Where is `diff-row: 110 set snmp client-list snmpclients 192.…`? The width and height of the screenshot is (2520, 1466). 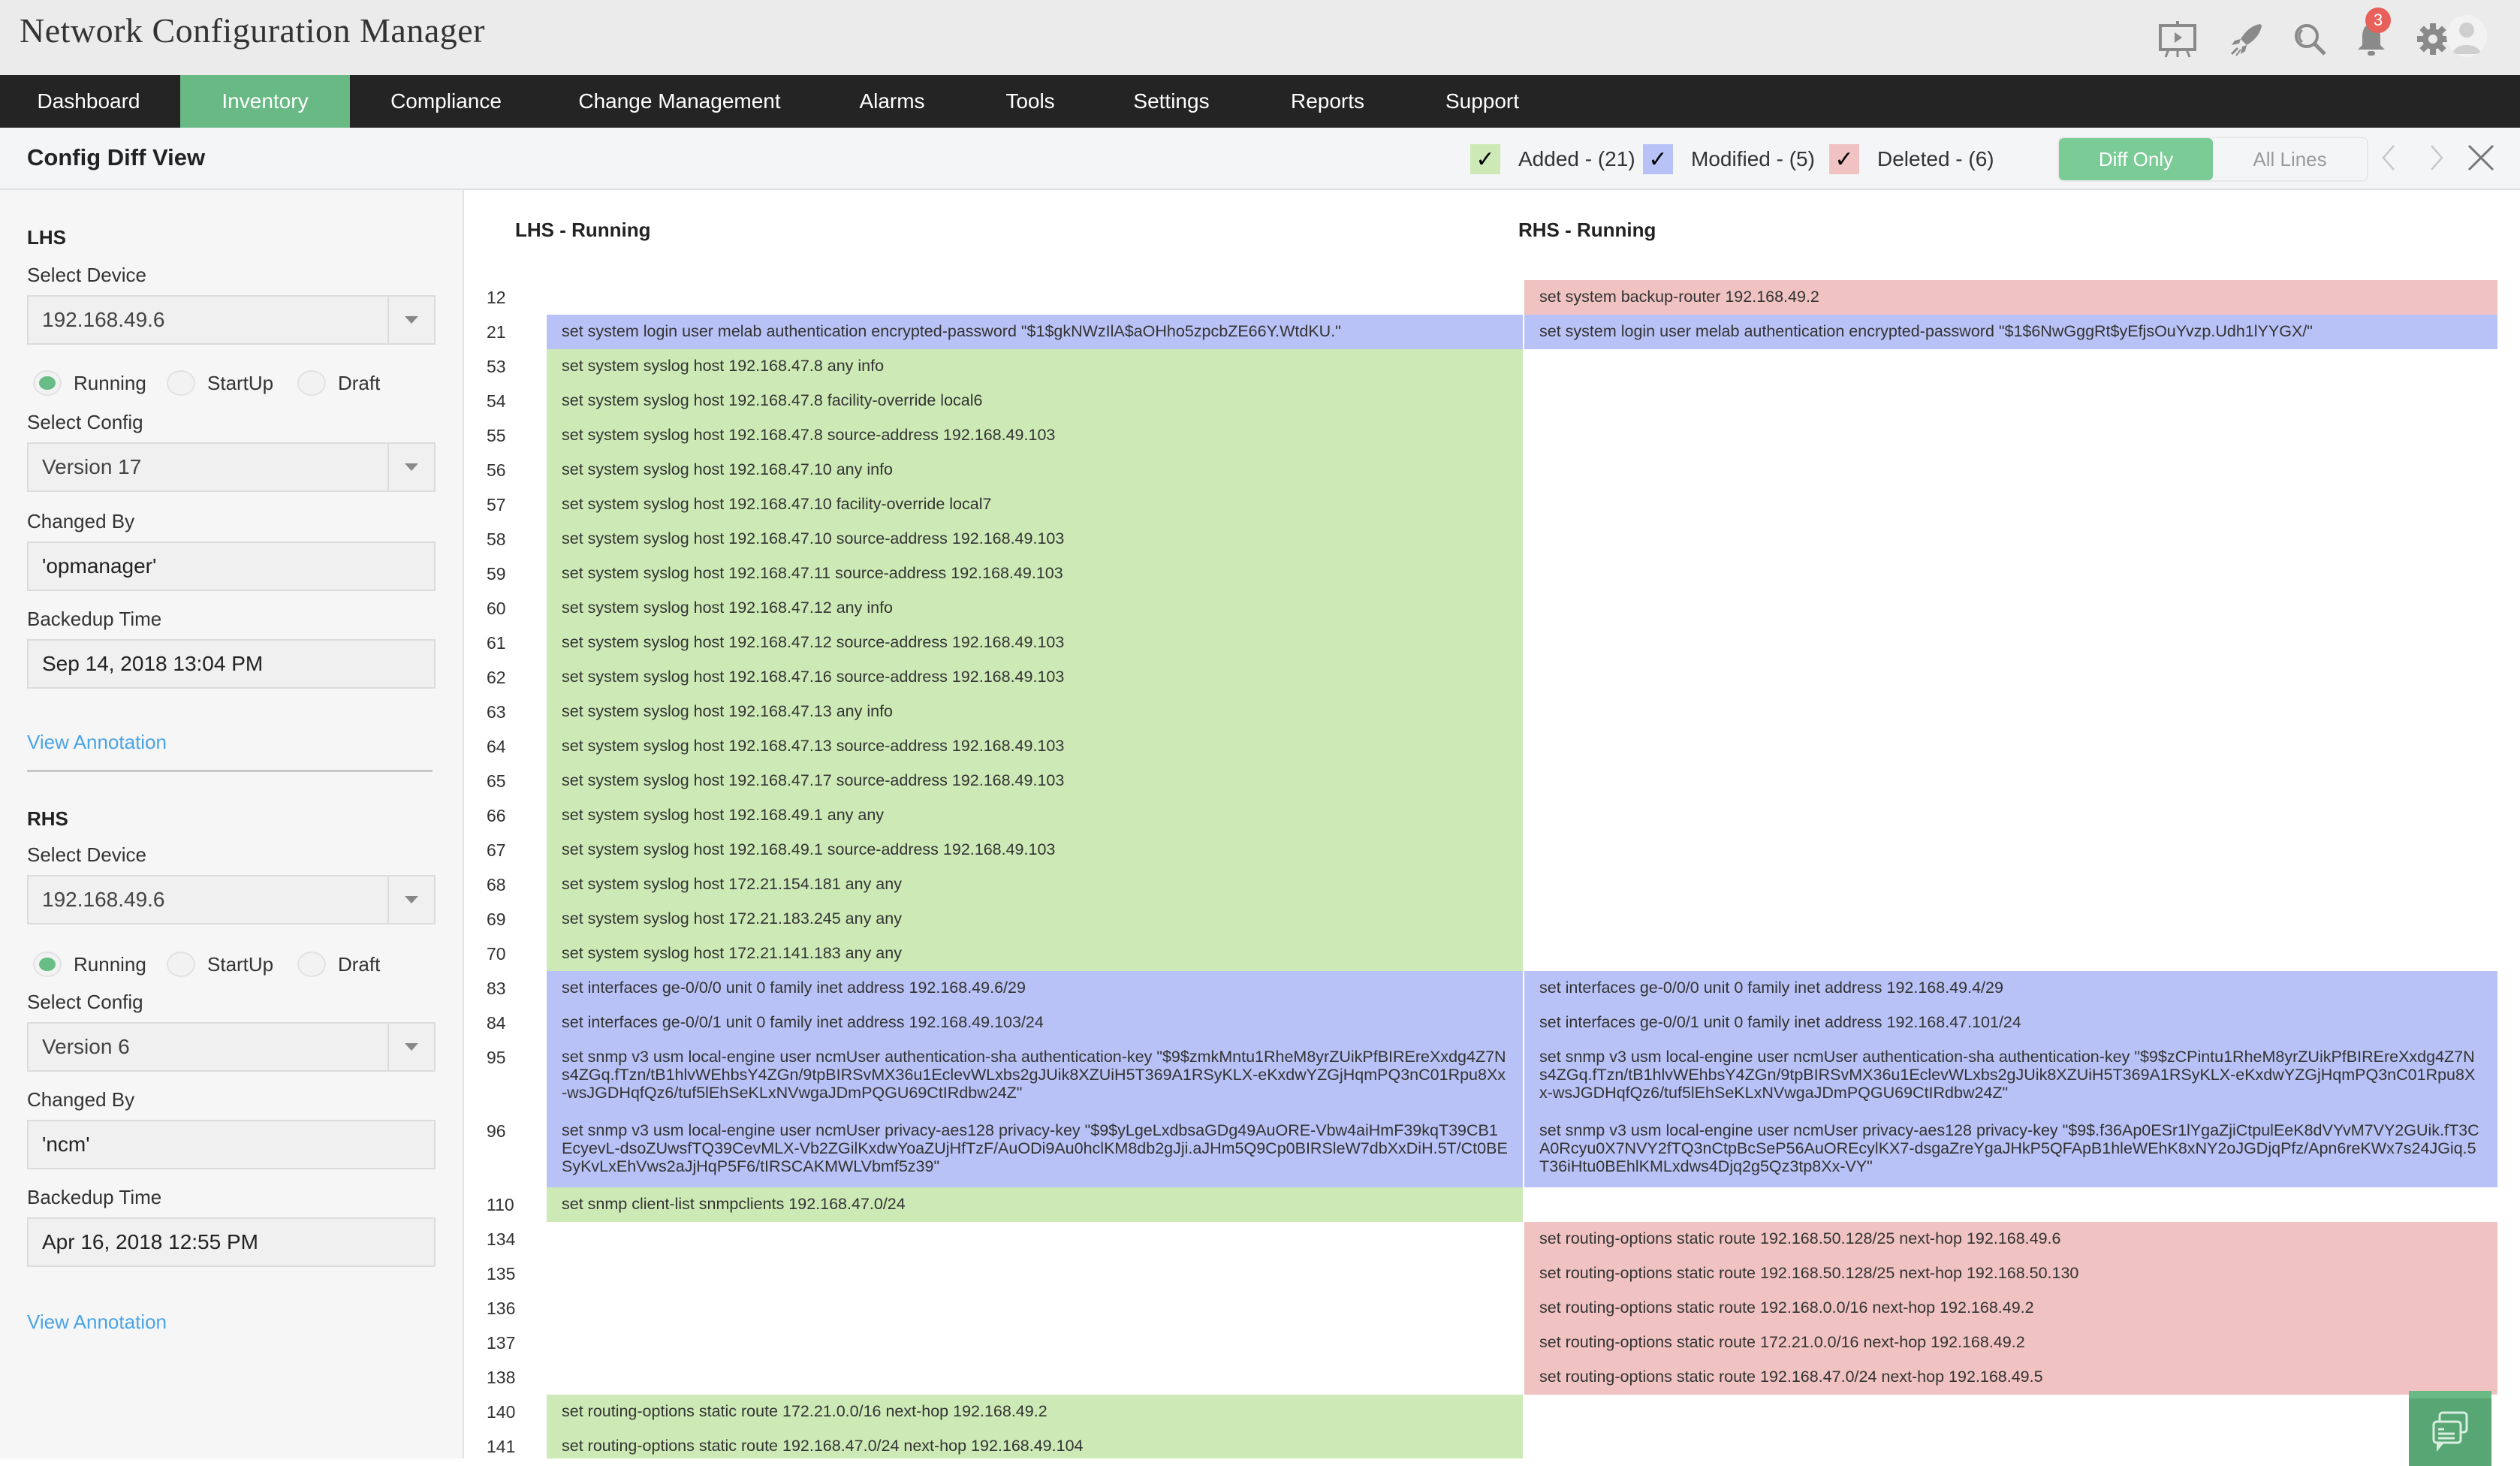
diff-row: 110 set snmp client-list snmpclients 192.… is located at coordinates (1492, 1204).